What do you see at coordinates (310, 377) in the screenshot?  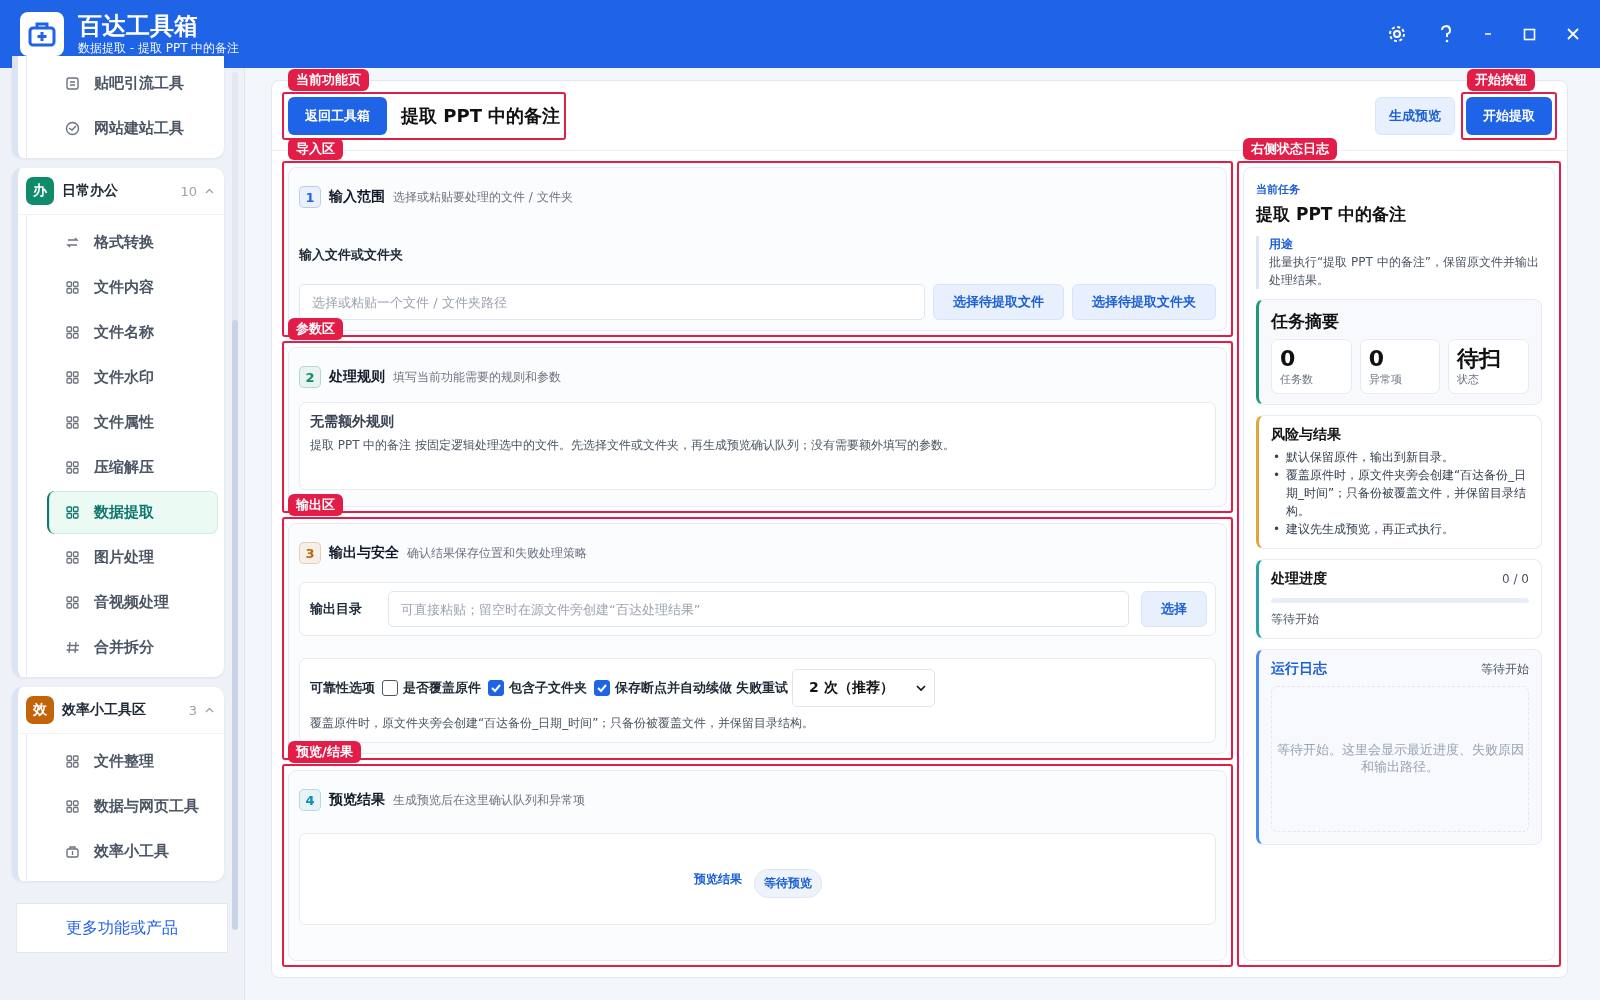 I see `step-number: 2` at bounding box center [310, 377].